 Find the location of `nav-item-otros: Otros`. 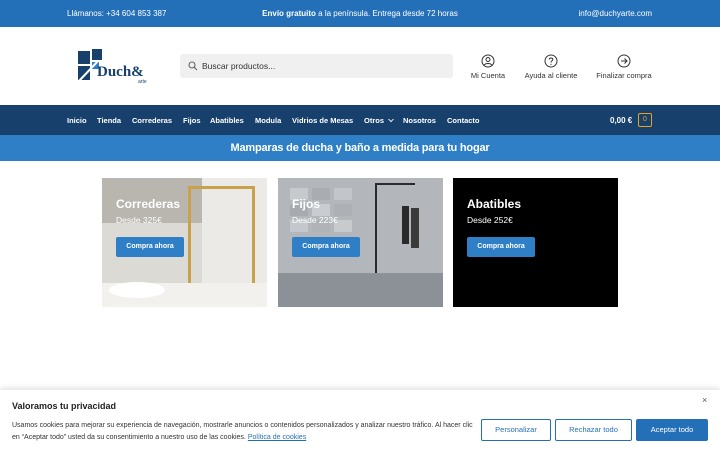

nav-item-otros: Otros is located at coordinates (379, 120).